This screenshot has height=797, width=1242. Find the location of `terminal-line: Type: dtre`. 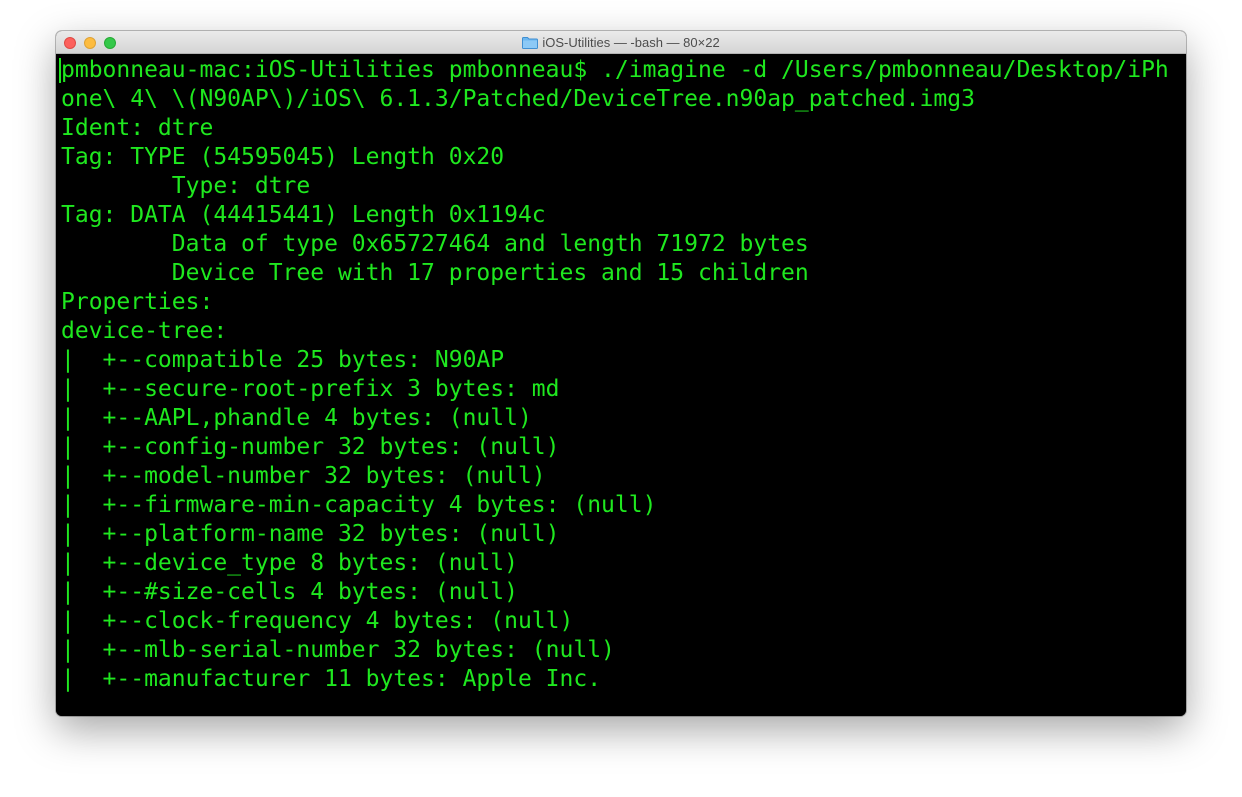

terminal-line: Type: dtre is located at coordinates (186, 186).